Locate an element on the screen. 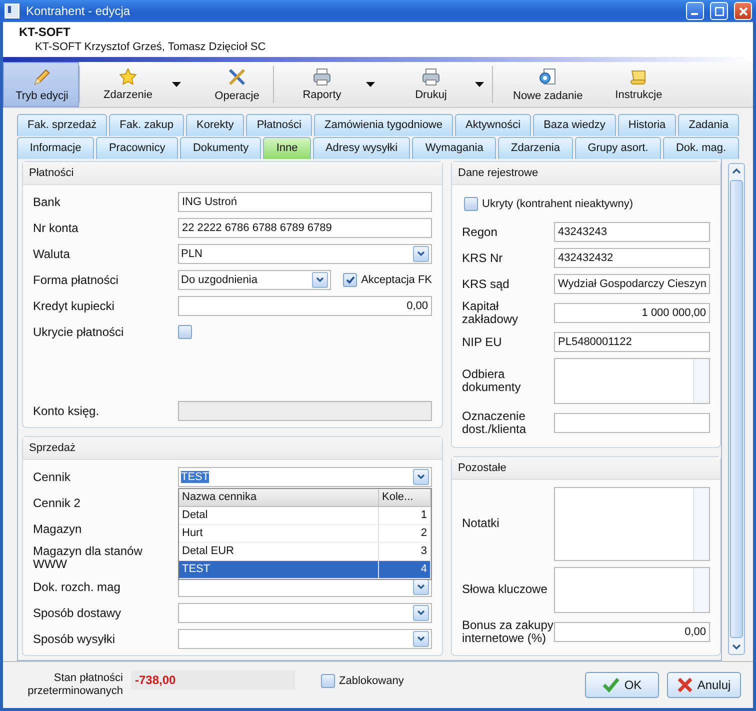  field-label: Magazyn dla stanów WWW is located at coordinates (88, 558).